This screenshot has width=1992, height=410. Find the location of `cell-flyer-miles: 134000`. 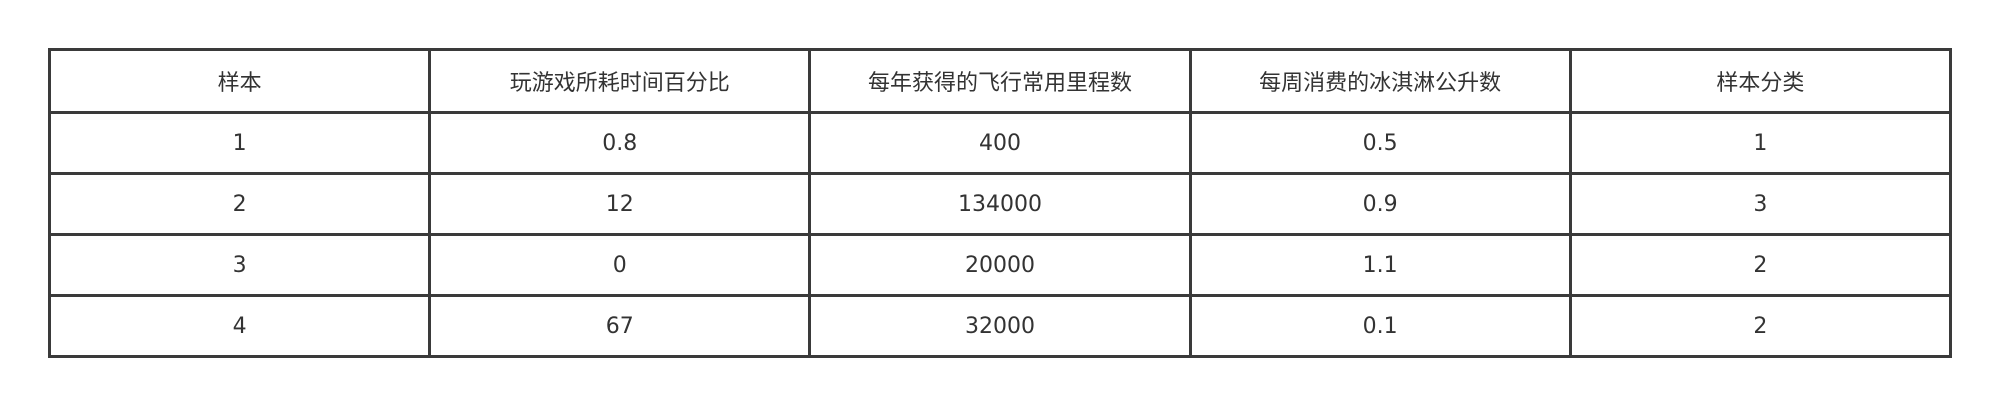

cell-flyer-miles: 134000 is located at coordinates (1000, 204).